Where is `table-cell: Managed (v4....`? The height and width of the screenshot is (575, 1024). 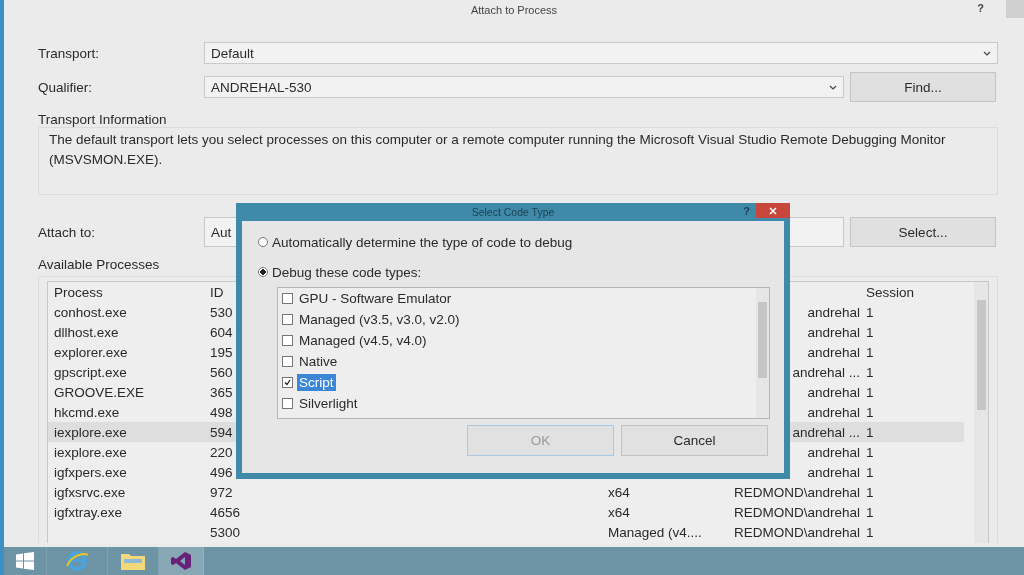 table-cell: Managed (v4.... is located at coordinates (655, 532).